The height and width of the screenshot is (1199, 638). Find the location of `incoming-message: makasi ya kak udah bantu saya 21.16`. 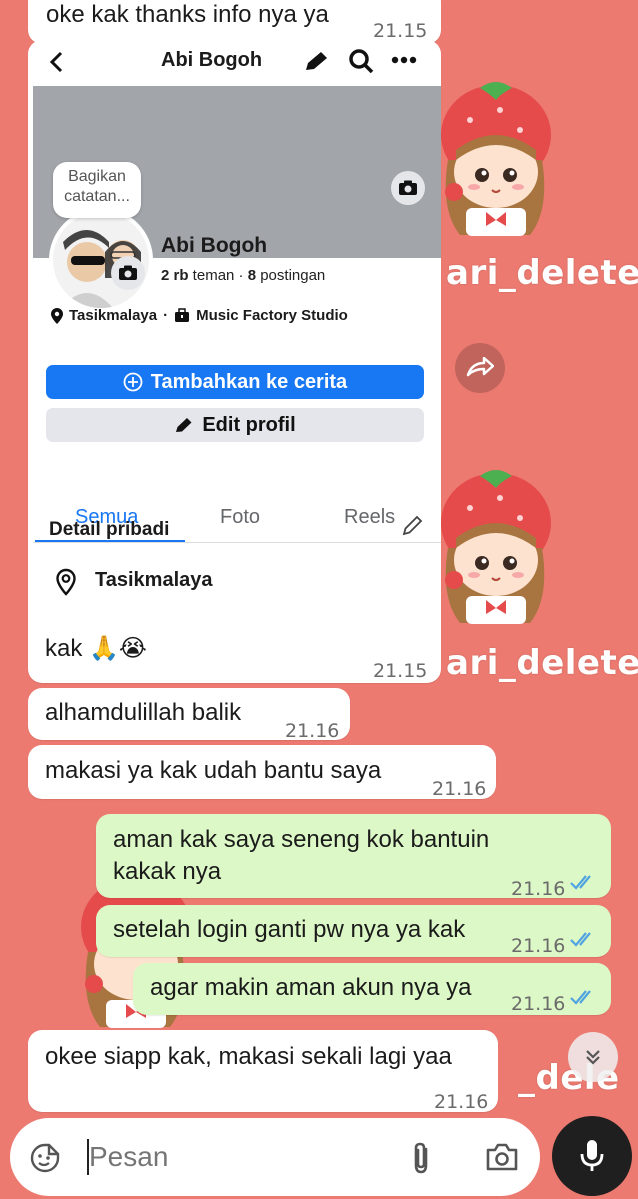

incoming-message: makasi ya kak udah bantu saya 21.16 is located at coordinates (262, 772).